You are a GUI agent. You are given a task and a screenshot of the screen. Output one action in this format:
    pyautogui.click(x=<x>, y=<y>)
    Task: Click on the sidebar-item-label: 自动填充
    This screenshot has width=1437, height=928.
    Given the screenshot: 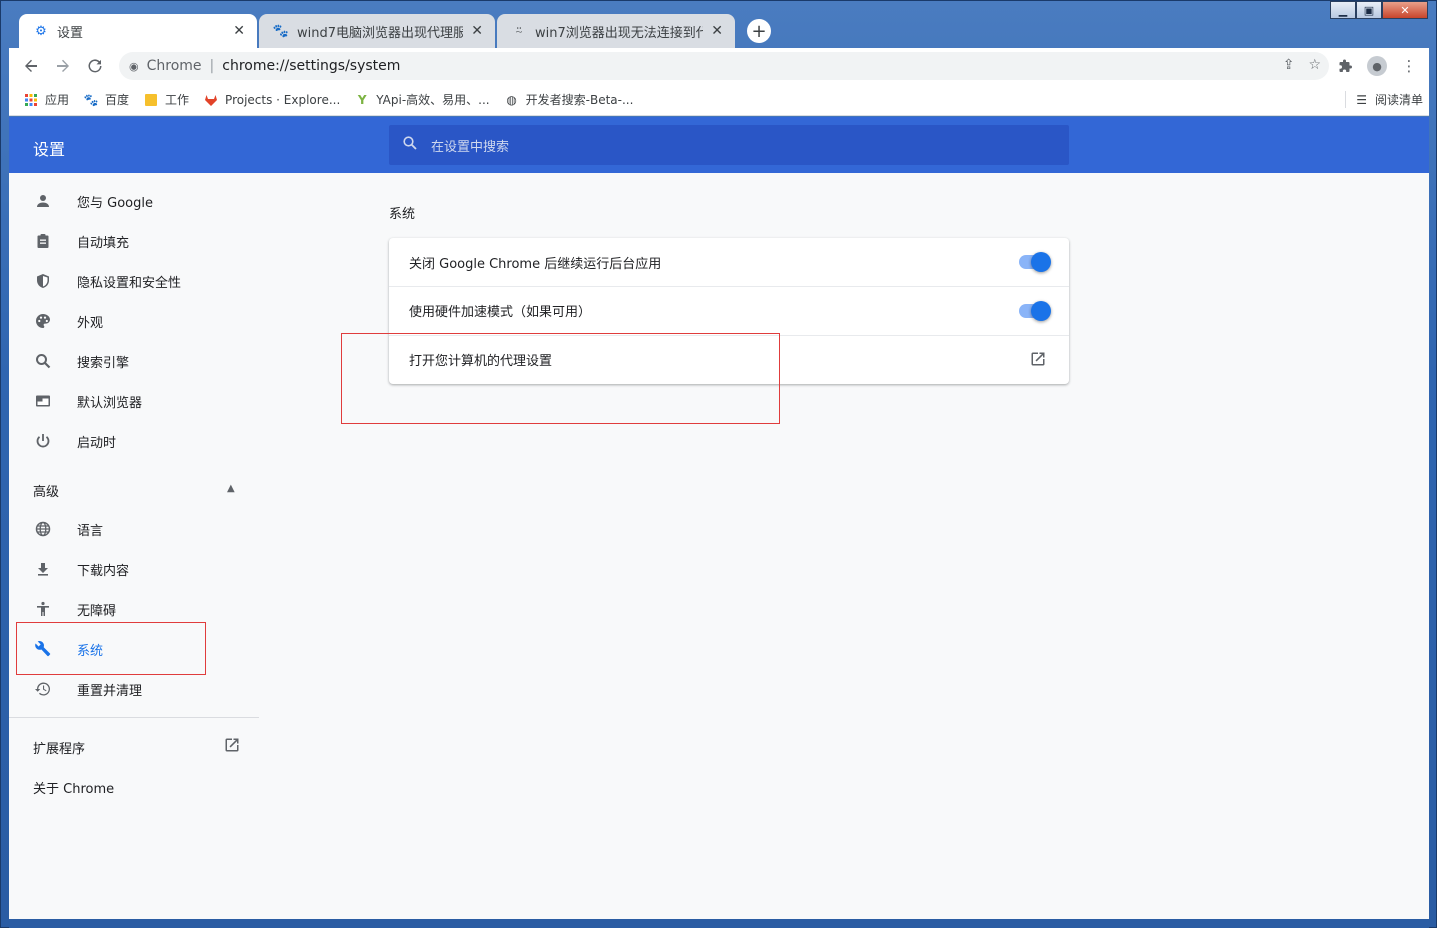 What is the action you would take?
    pyautogui.click(x=103, y=243)
    